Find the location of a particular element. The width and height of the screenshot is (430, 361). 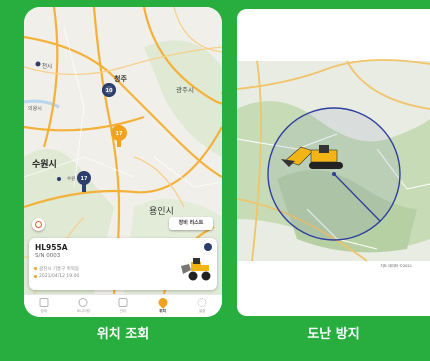

map-label-cheongju: 청주 is located at coordinates (120, 78).